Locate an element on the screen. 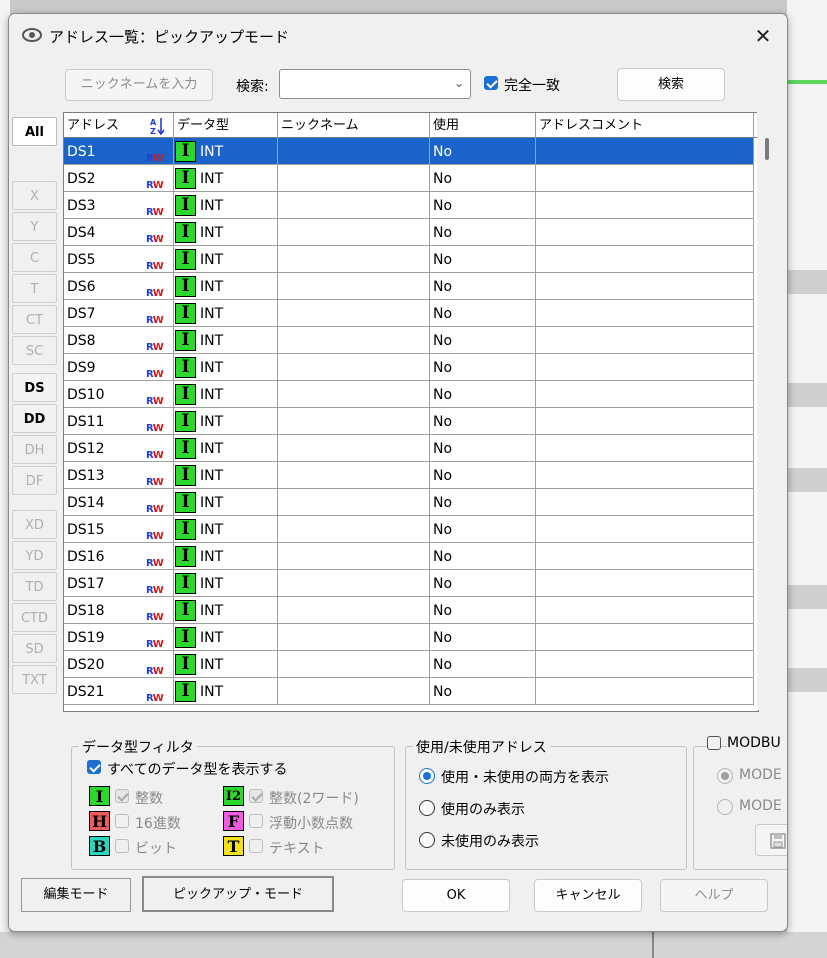  column-header-address: アドレス A Z is located at coordinates (119, 125).